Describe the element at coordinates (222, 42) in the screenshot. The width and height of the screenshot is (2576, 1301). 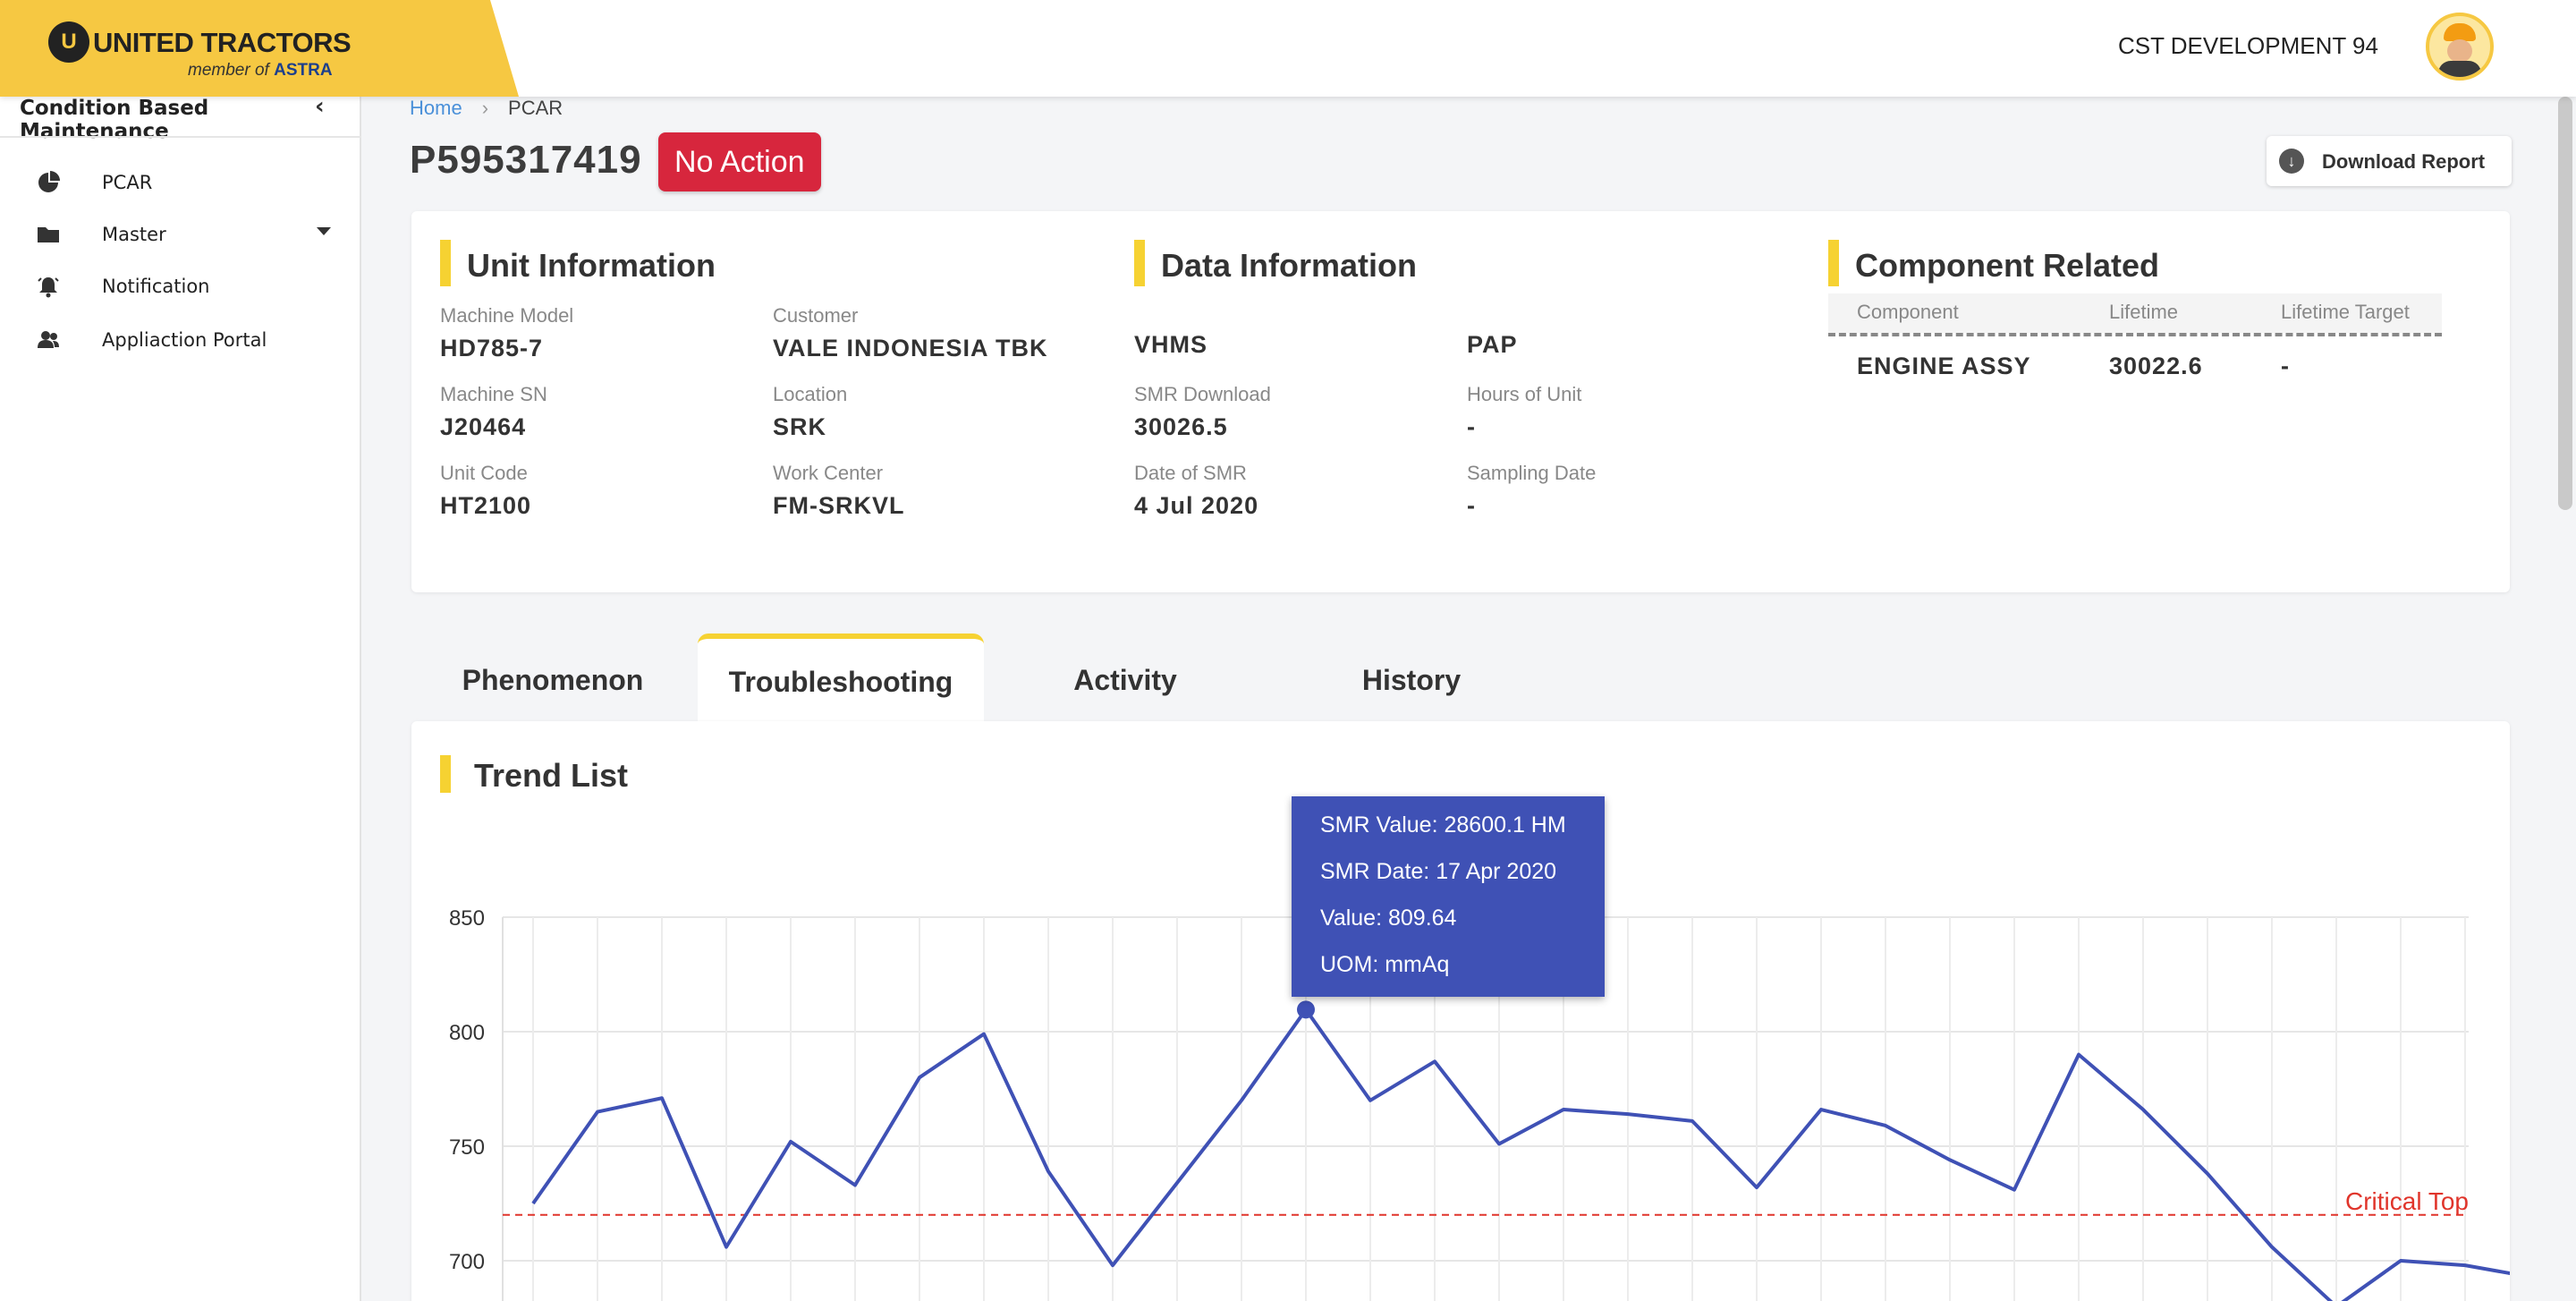
I see `brand-name: UNITED TRACTORS` at that location.